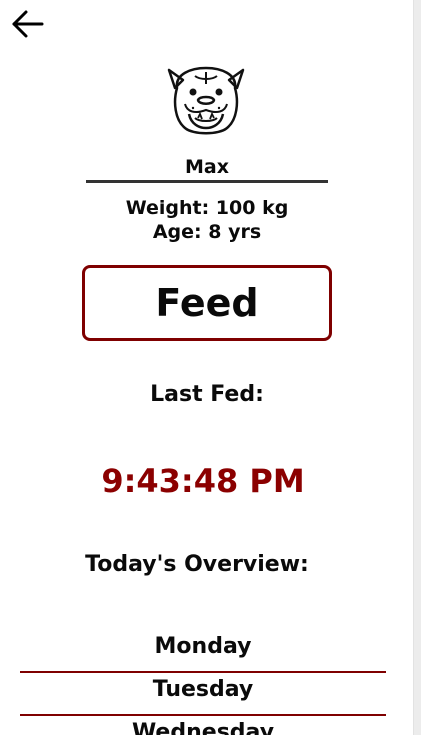 This screenshot has height=735, width=421. Describe the element at coordinates (203, 725) in the screenshot. I see `day-item-wednesday: Wednesday` at that location.